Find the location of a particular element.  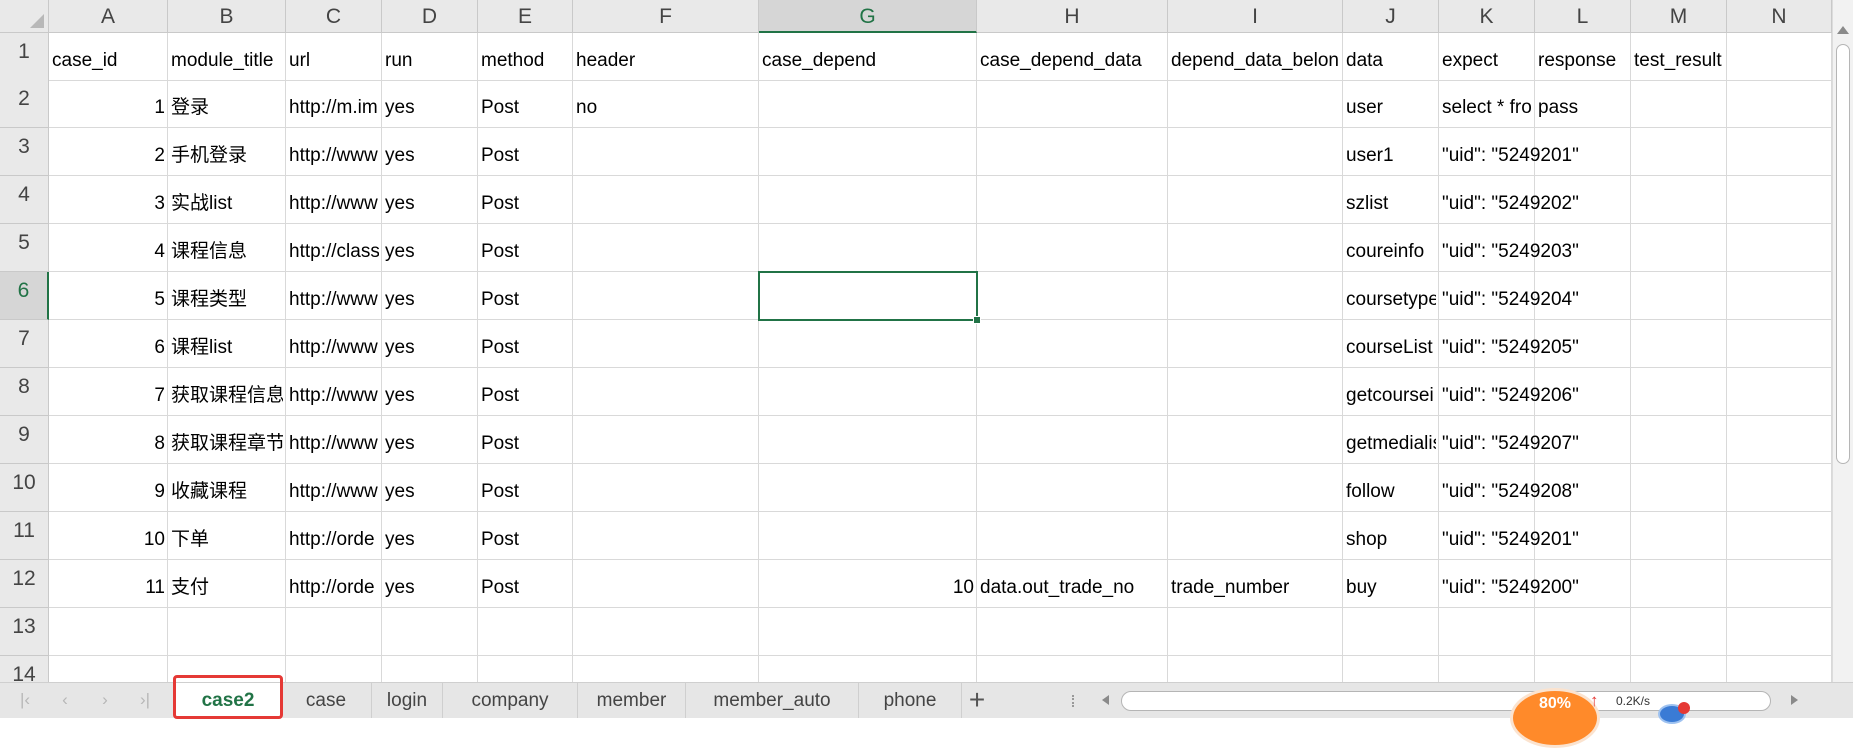

prev-sheet-icon: ‹ is located at coordinates (65, 700).